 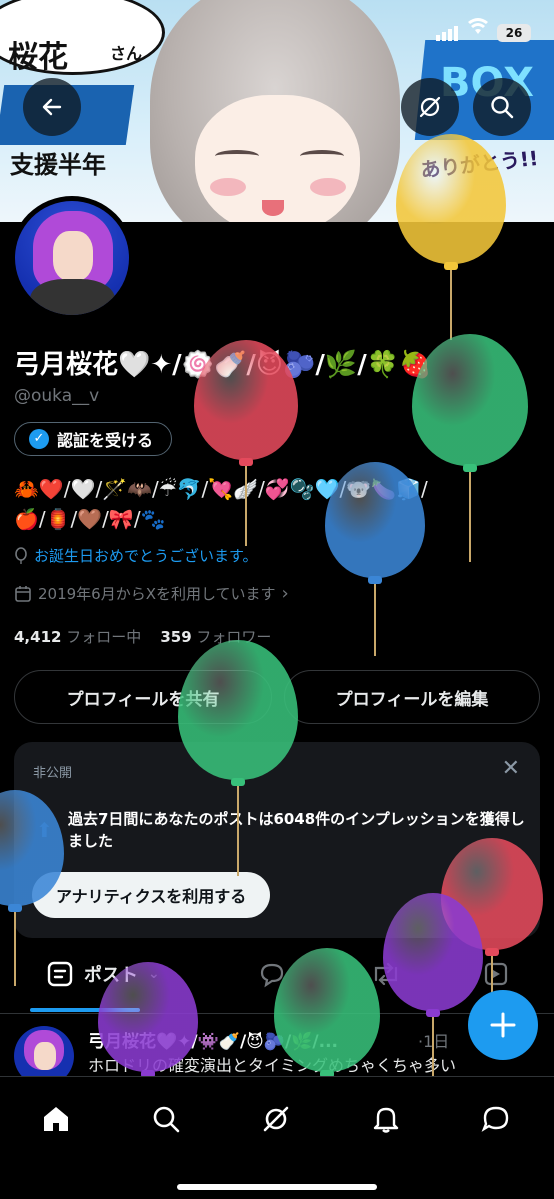 I want to click on search-button, so click(x=502, y=107).